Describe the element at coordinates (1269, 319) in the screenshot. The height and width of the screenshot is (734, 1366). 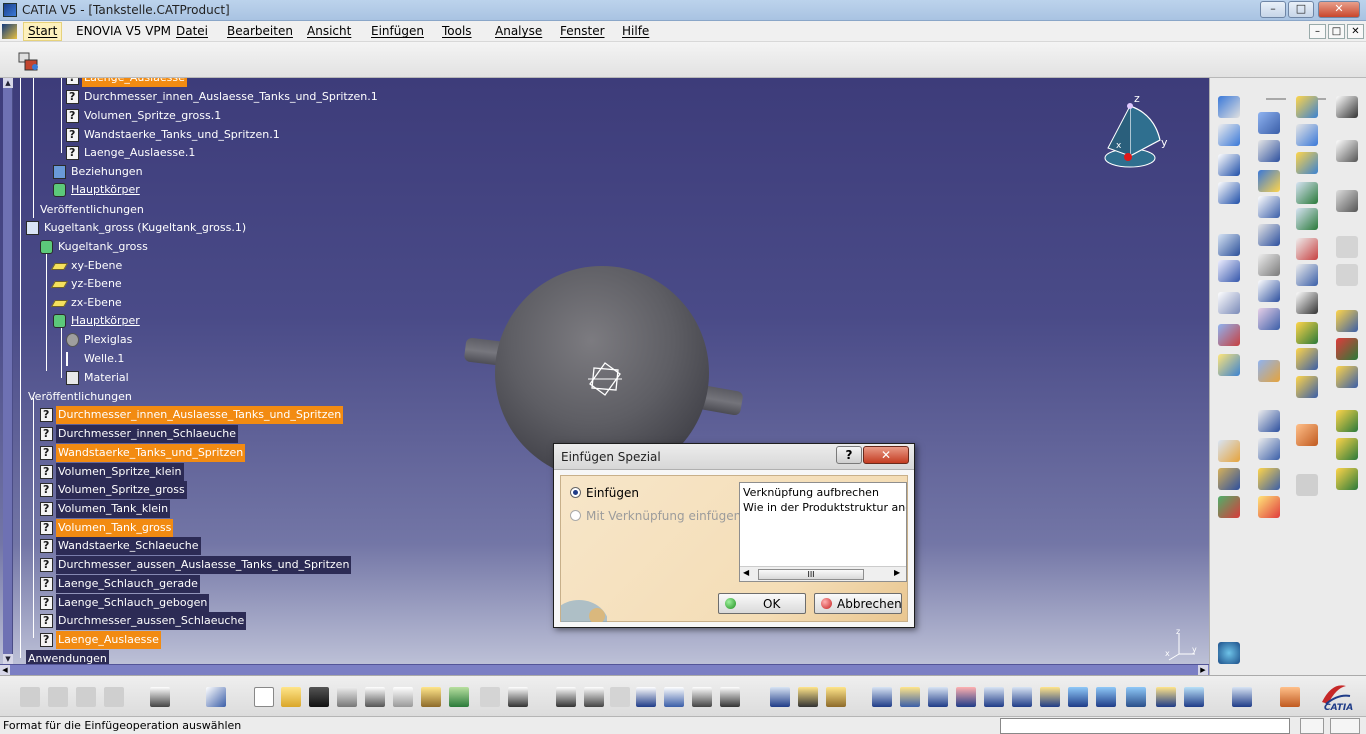
I see `chain-icon` at that location.